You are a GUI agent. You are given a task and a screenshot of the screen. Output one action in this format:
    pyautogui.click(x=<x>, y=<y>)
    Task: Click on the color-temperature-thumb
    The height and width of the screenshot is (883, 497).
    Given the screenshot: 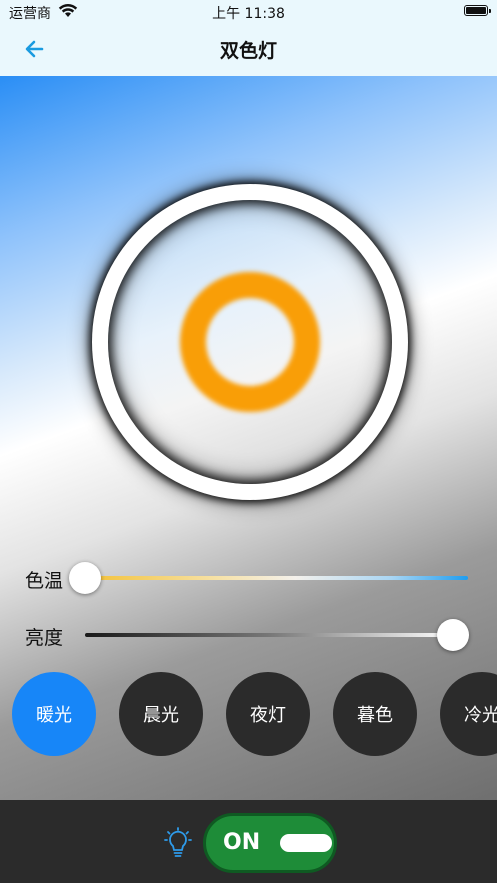 What is the action you would take?
    pyautogui.click(x=85, y=578)
    